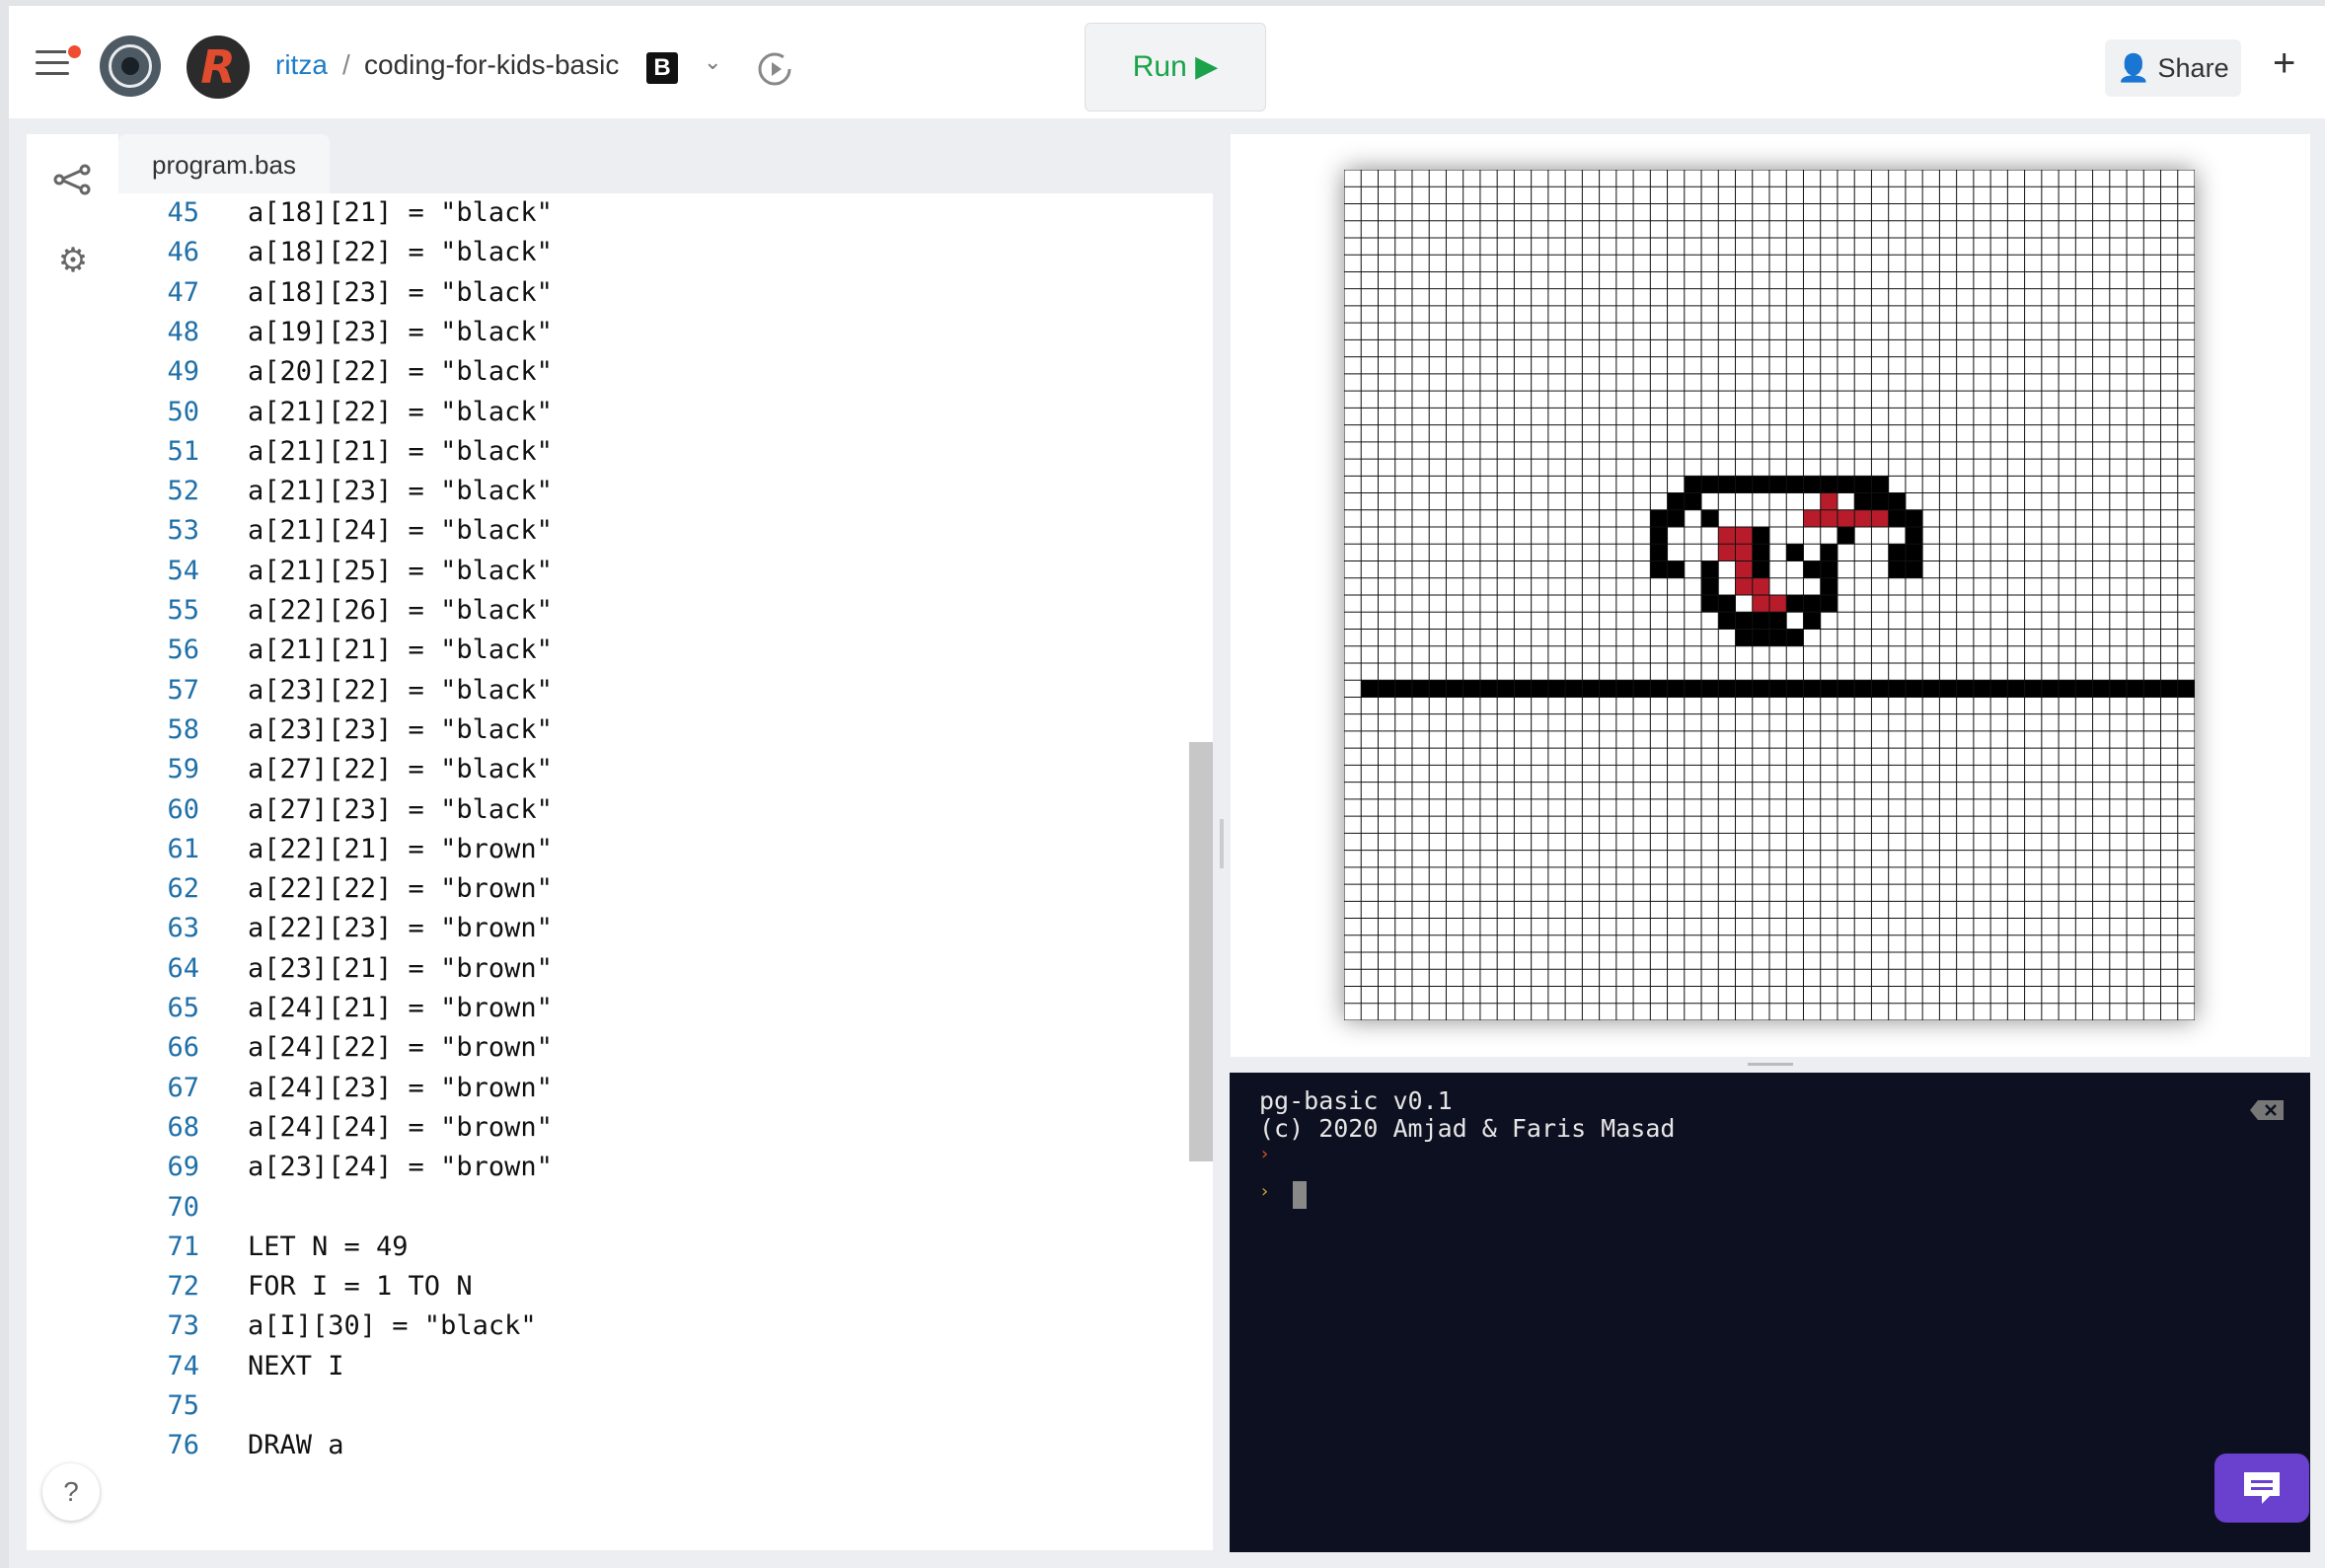 The height and width of the screenshot is (1568, 2325). I want to click on code-line: 46 a[18][22] = "black", so click(335, 253).